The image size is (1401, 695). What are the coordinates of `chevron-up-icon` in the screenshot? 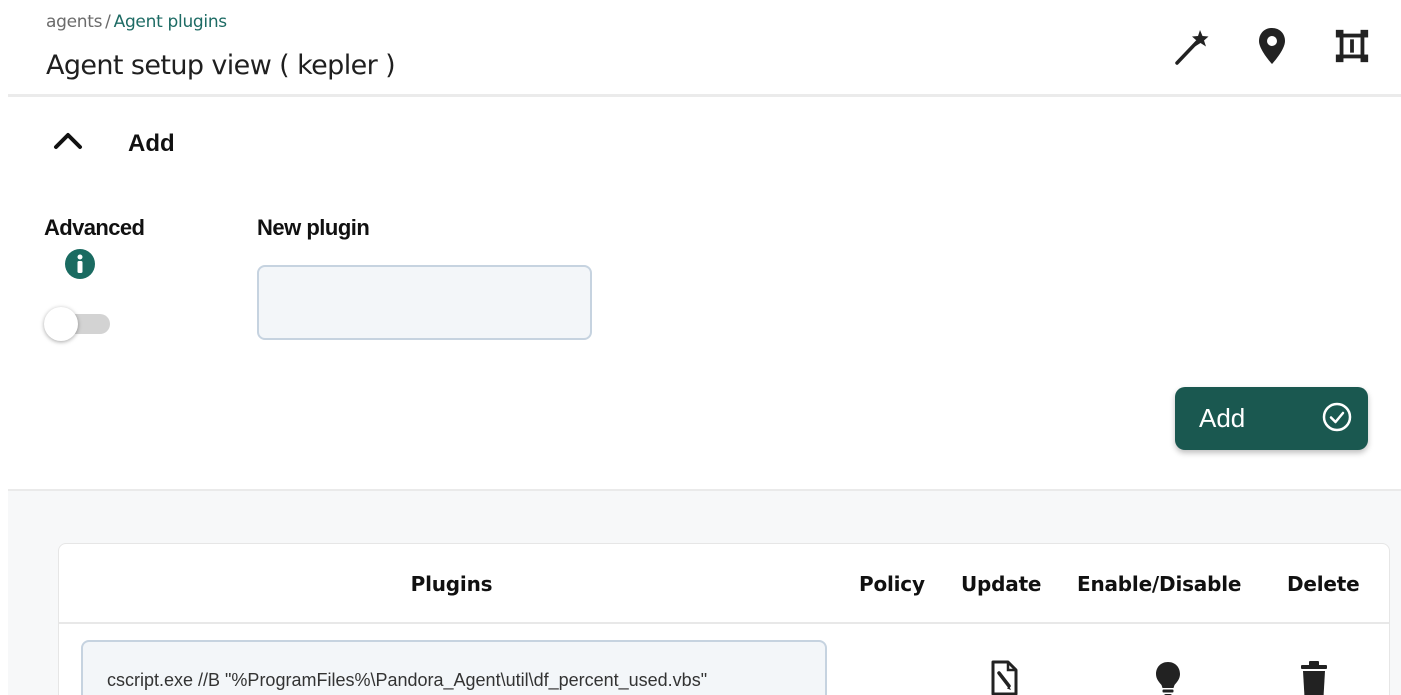 It's located at (68, 141).